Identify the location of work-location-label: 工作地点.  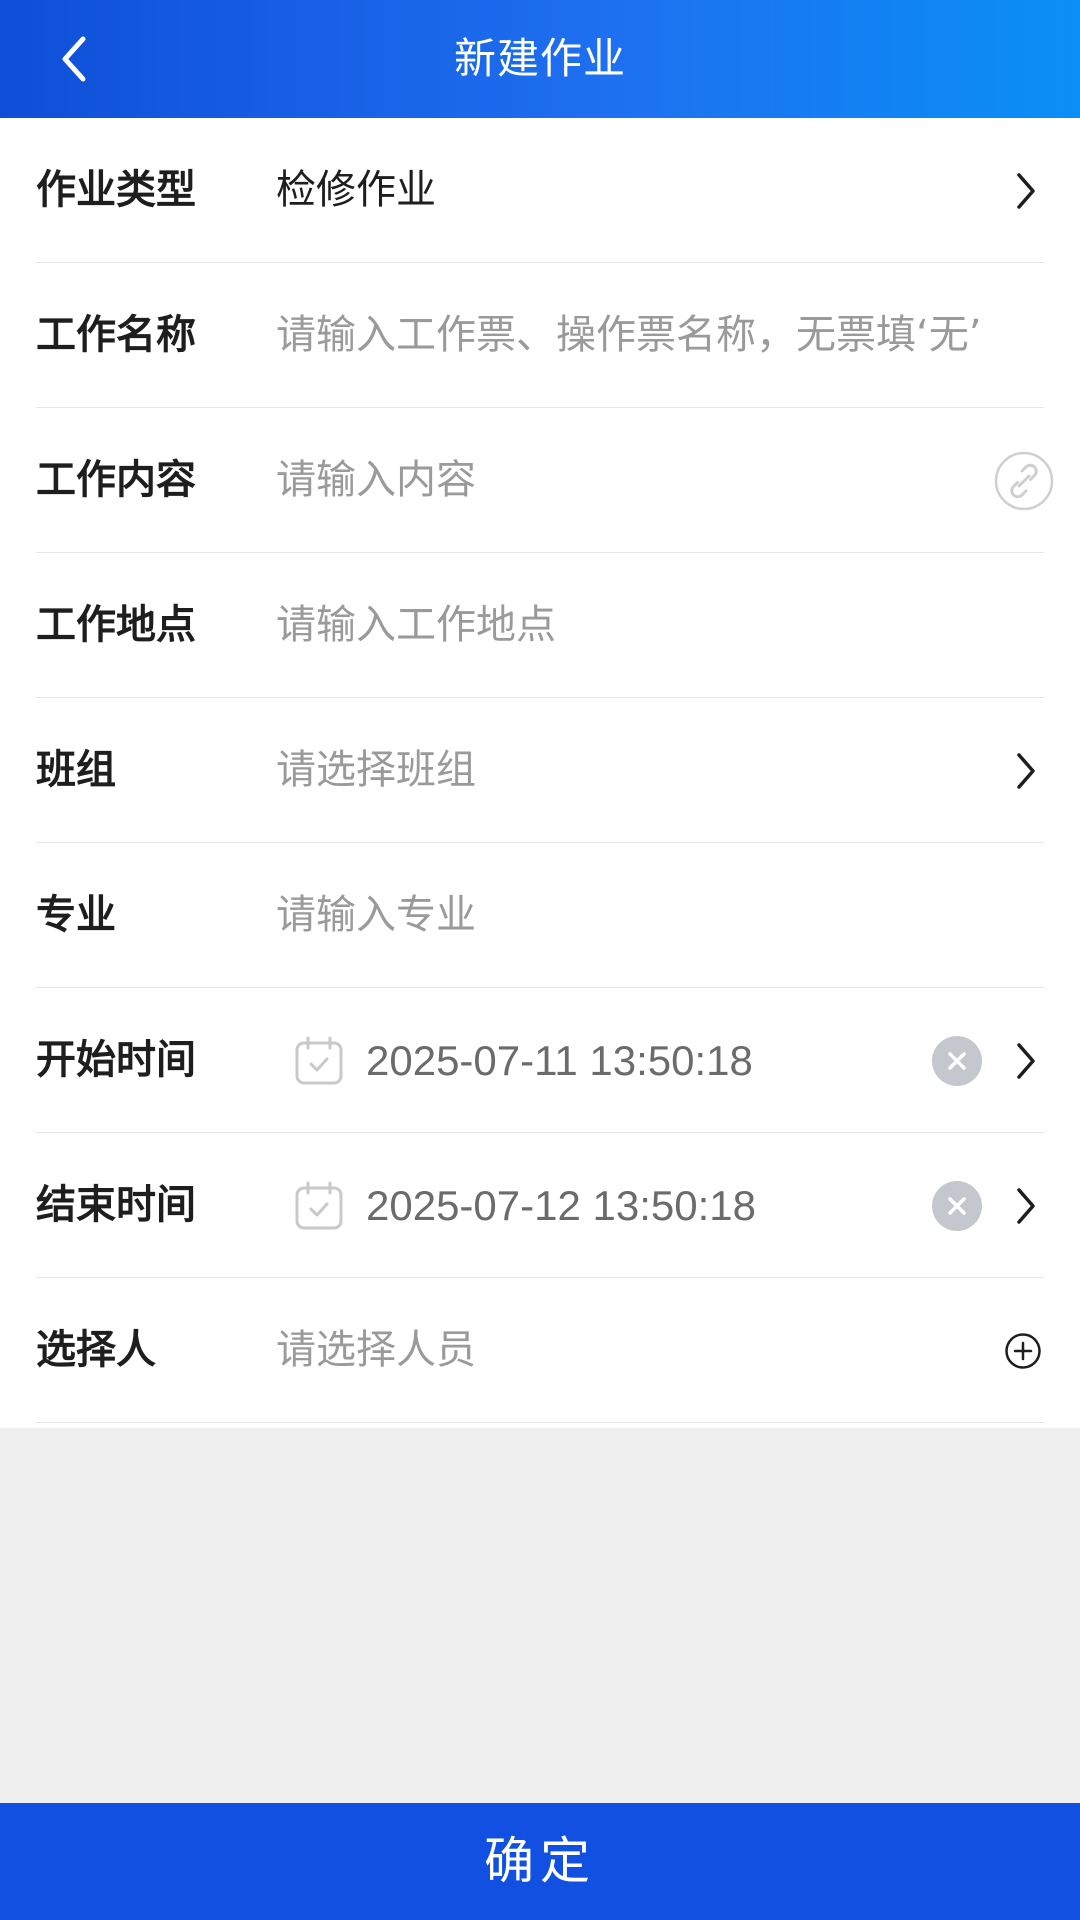
(116, 625).